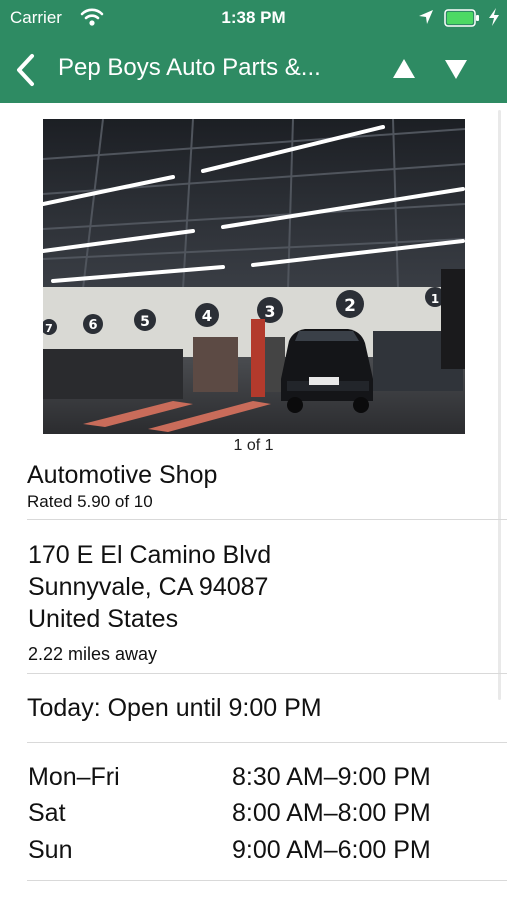 The image size is (507, 900). What do you see at coordinates (93, 654) in the screenshot?
I see `distance-label: 2.22 miles away` at bounding box center [93, 654].